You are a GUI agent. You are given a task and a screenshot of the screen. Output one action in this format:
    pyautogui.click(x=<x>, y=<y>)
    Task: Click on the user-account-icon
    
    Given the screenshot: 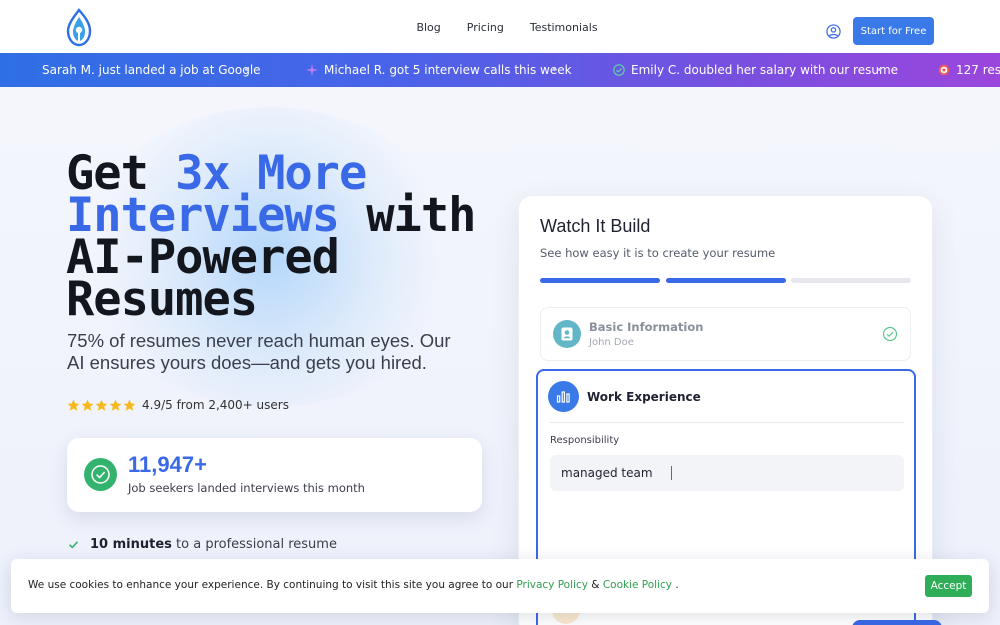 What is the action you would take?
    pyautogui.click(x=833, y=31)
    